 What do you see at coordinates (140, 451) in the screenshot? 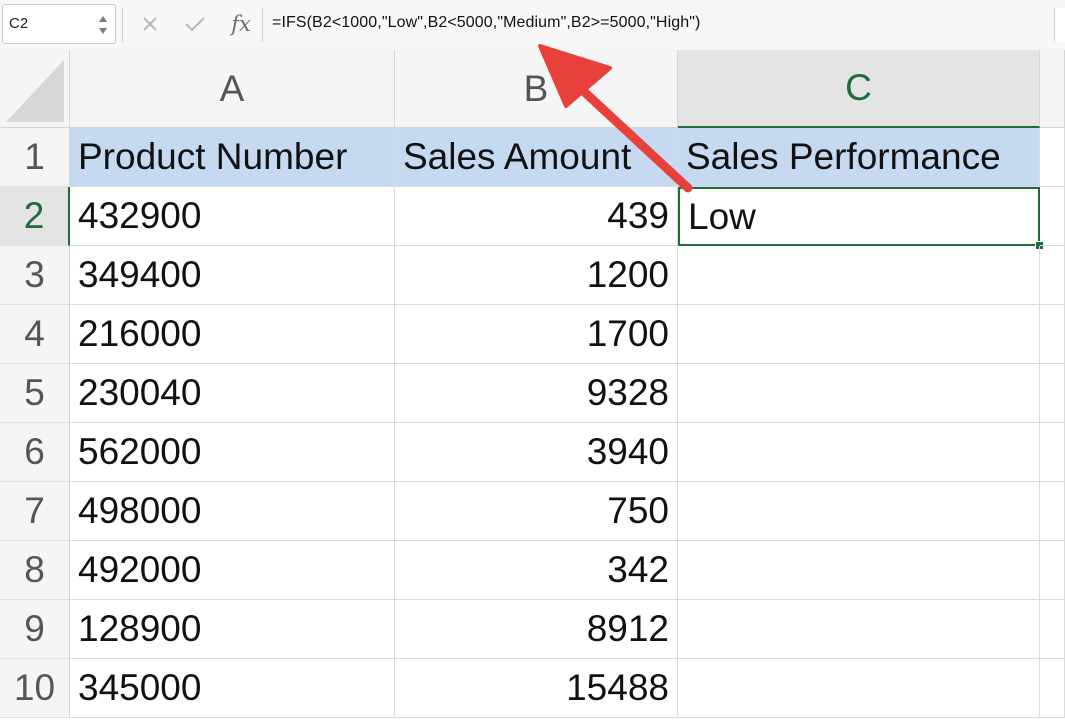
I see `cell-value: 562000` at bounding box center [140, 451].